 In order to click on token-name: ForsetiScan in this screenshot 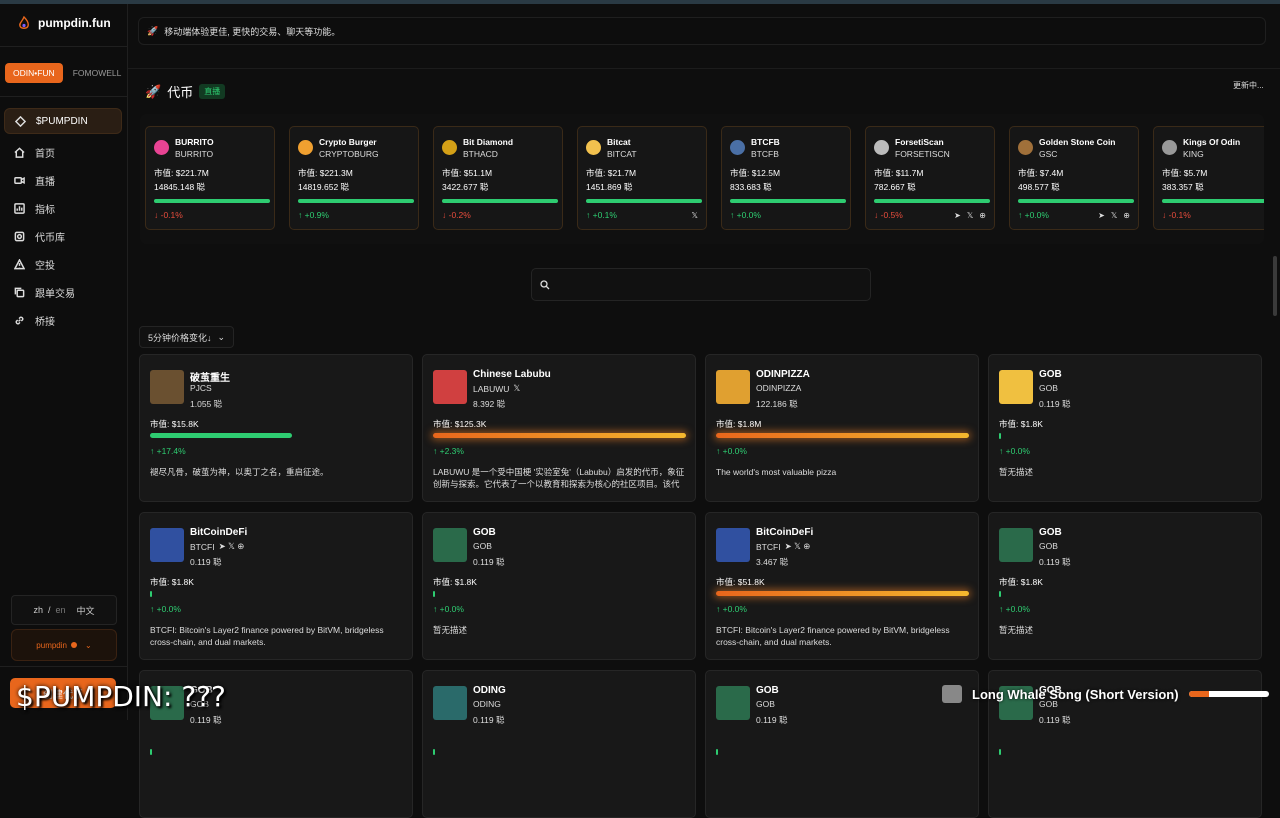, I will do `click(919, 142)`.